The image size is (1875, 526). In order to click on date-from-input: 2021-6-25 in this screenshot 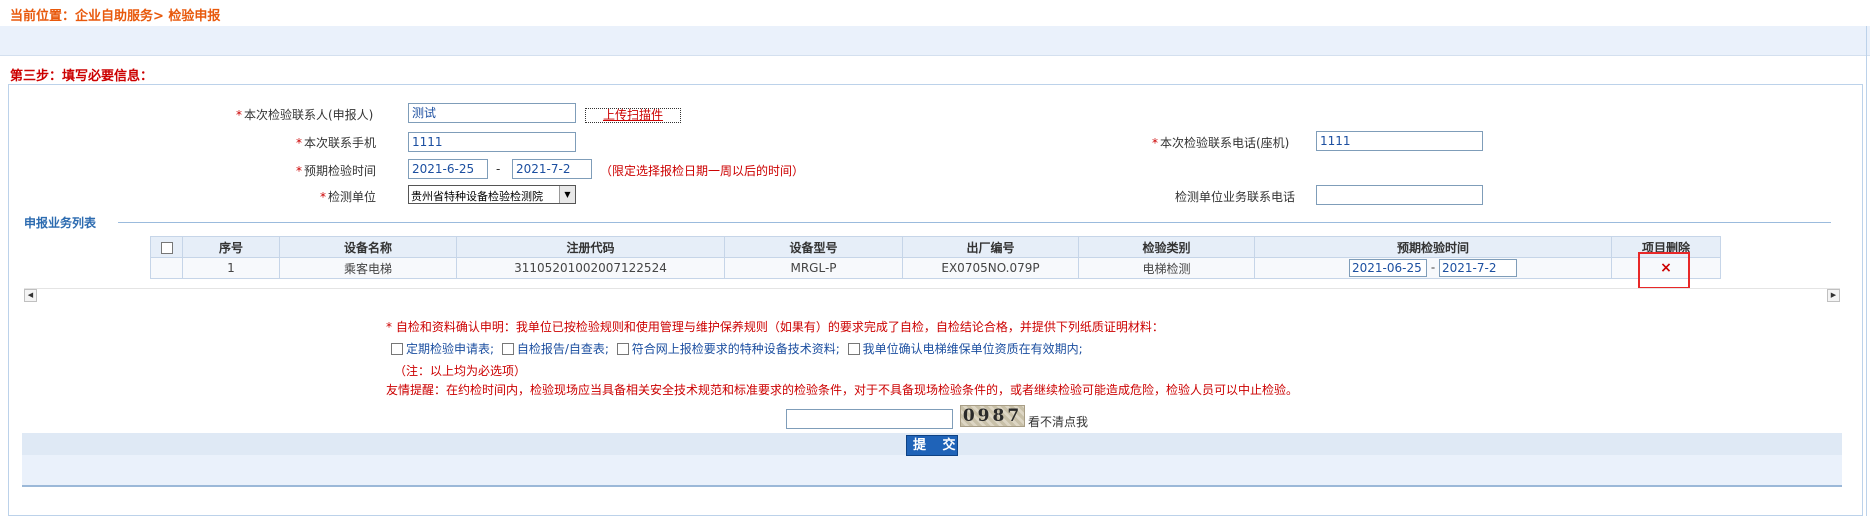, I will do `click(448, 169)`.